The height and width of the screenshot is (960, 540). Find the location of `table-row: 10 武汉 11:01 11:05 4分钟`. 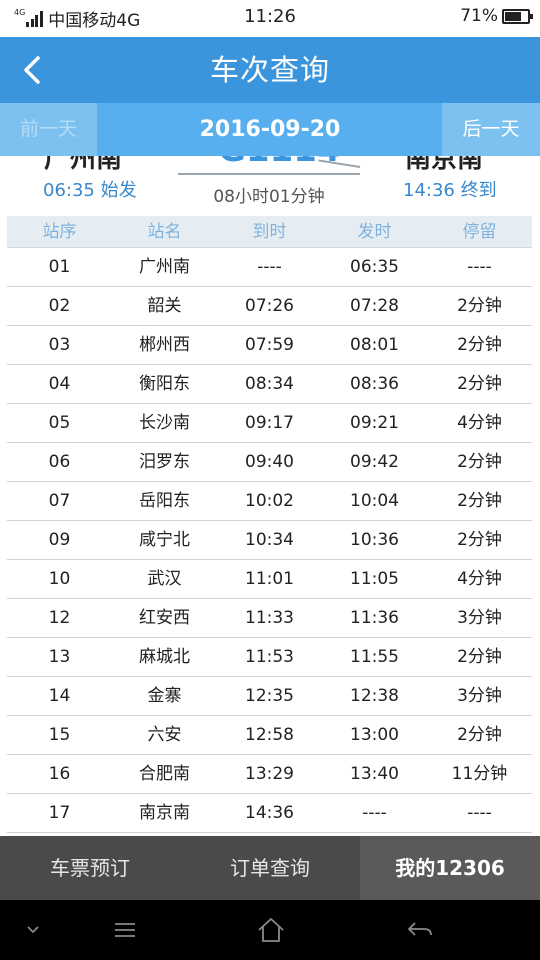

table-row: 10 武汉 11:01 11:05 4分钟 is located at coordinates (269, 579).